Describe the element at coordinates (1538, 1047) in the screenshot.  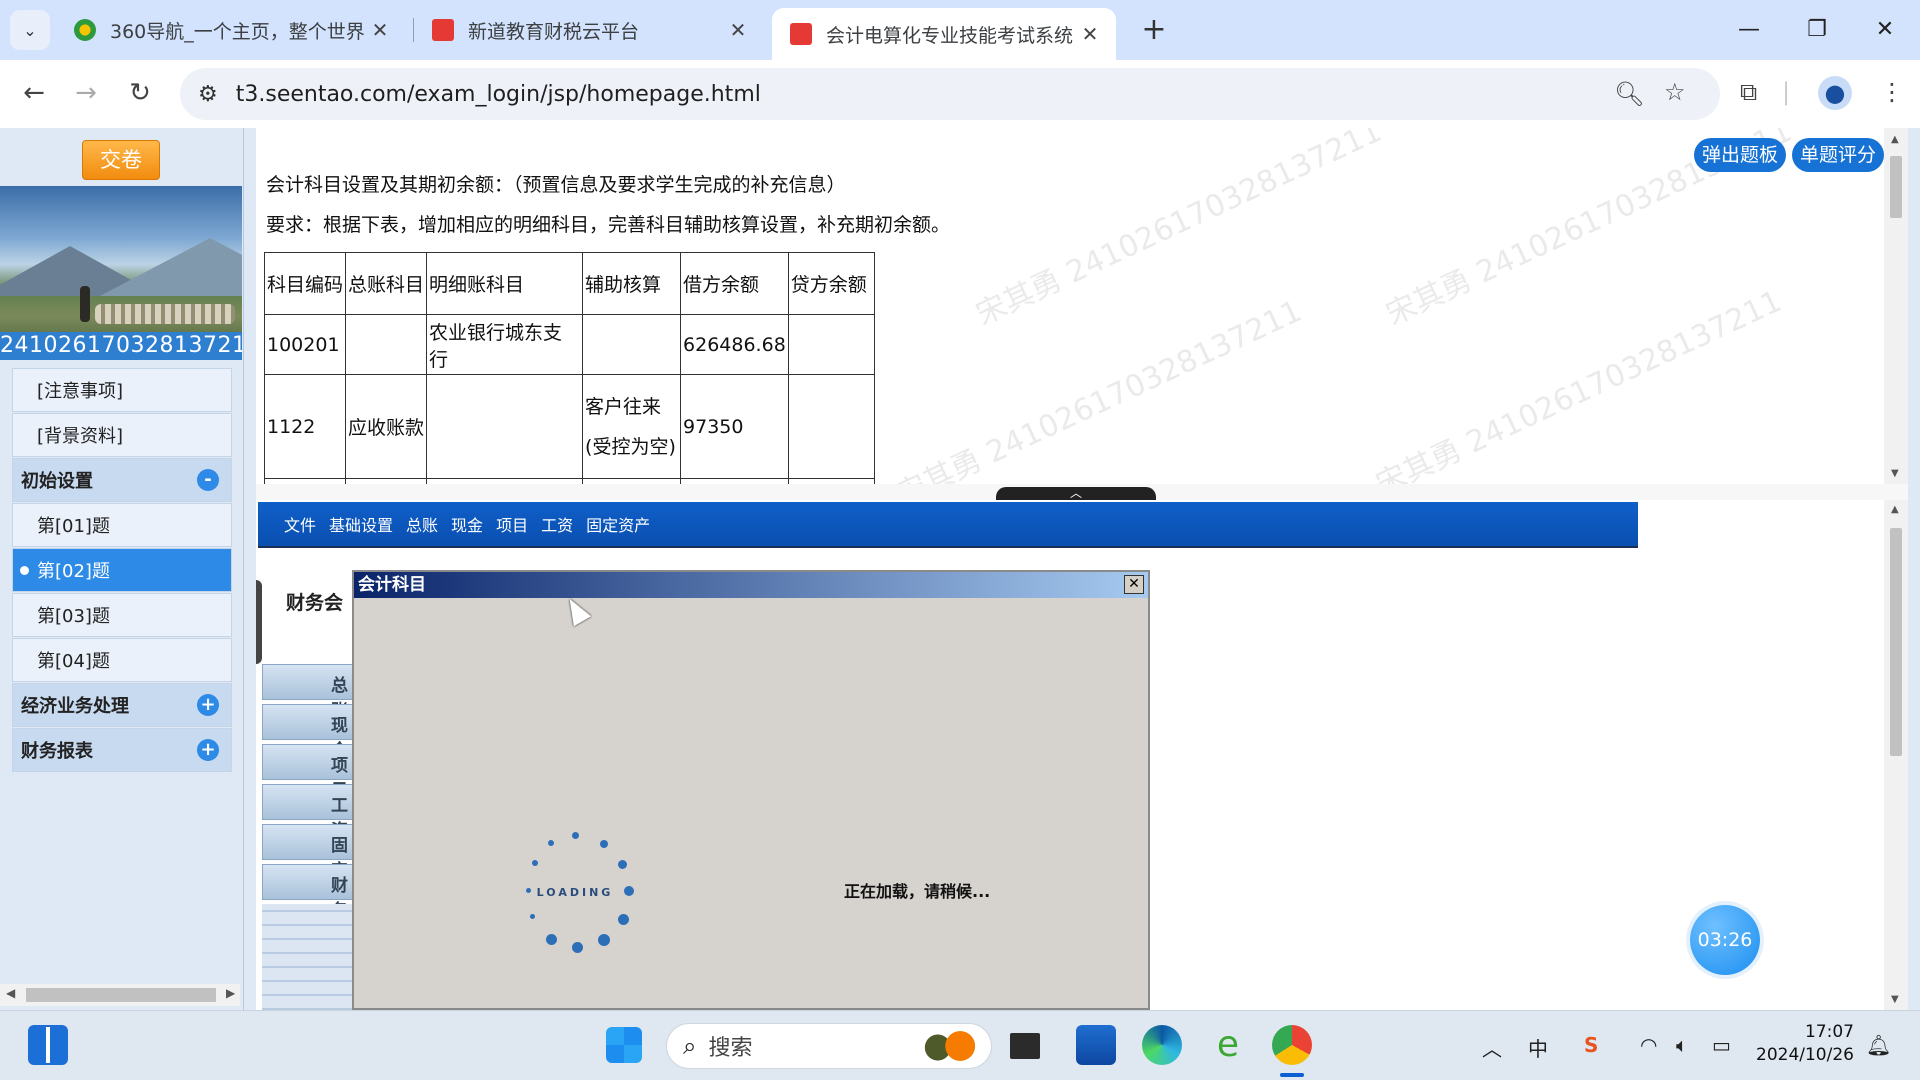
I see `ime-indicator: 中` at that location.